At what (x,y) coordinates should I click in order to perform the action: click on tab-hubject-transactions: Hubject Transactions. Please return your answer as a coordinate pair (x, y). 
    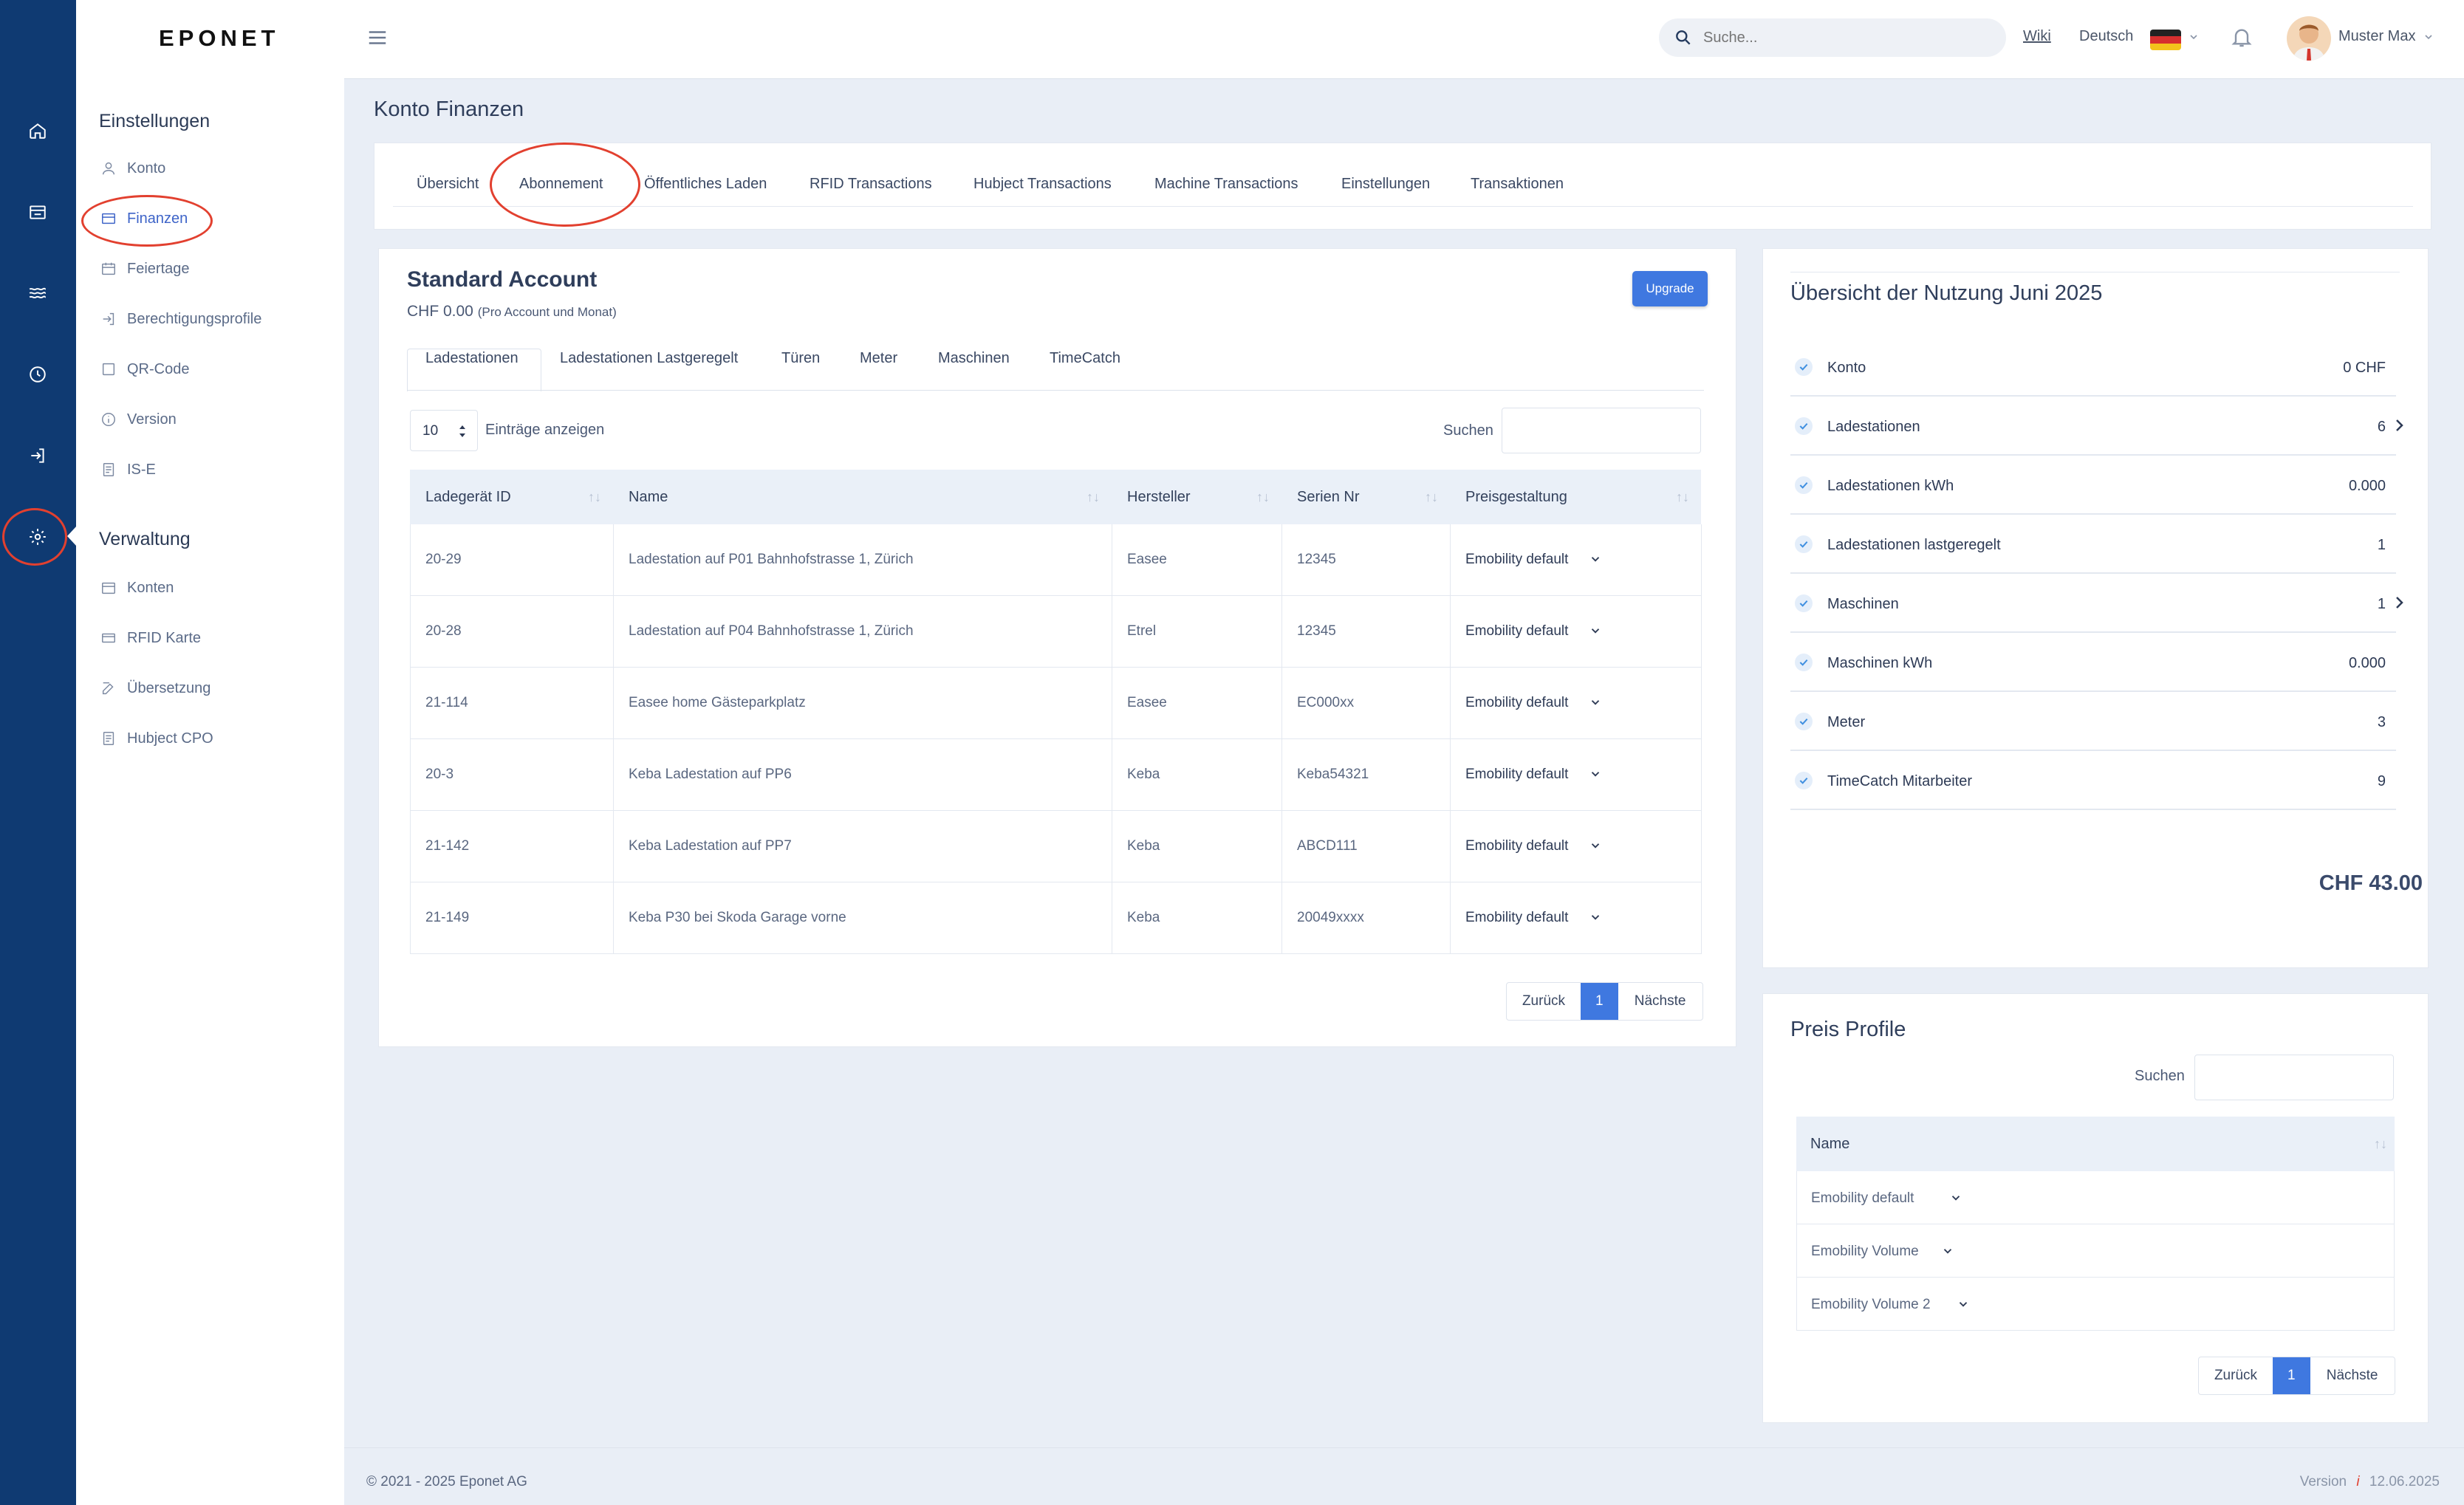
    Looking at the image, I should click on (1042, 185).